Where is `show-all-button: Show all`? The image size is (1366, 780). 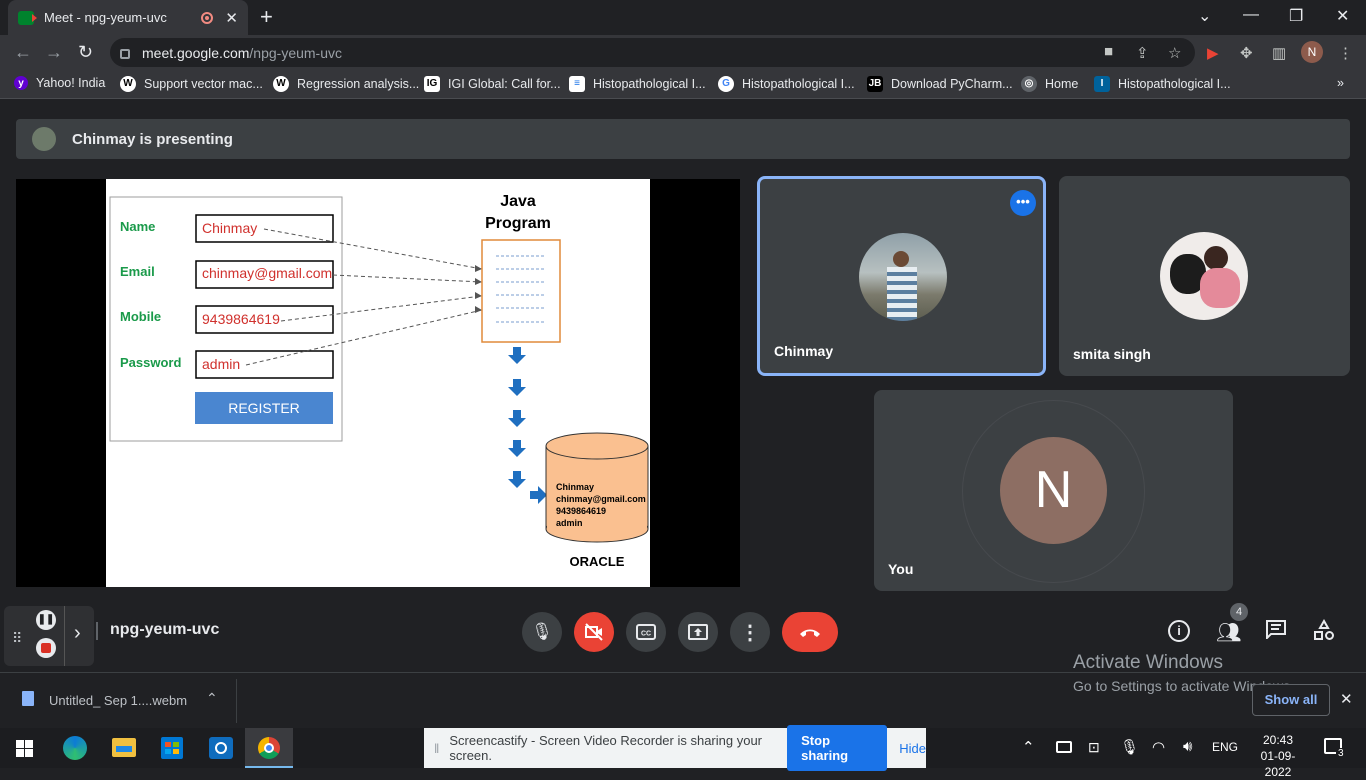 show-all-button: Show all is located at coordinates (1291, 700).